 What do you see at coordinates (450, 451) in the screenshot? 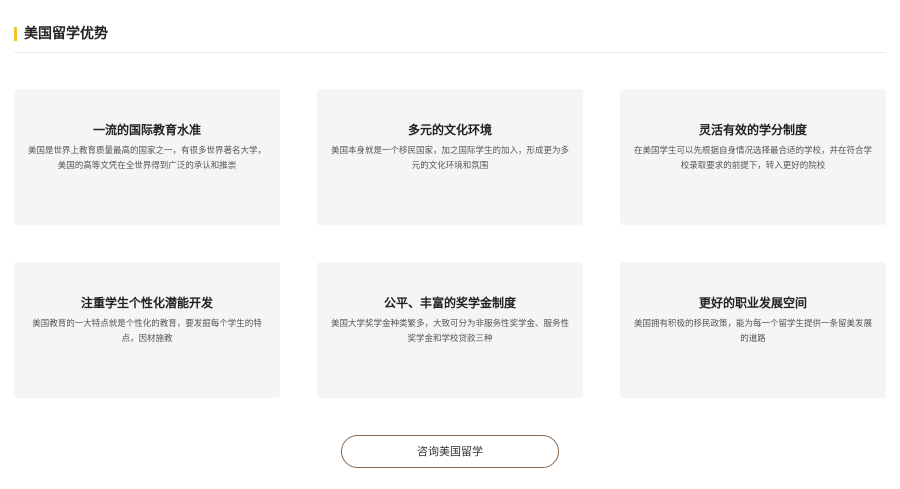
I see `consult-button: 咨询美国留学` at bounding box center [450, 451].